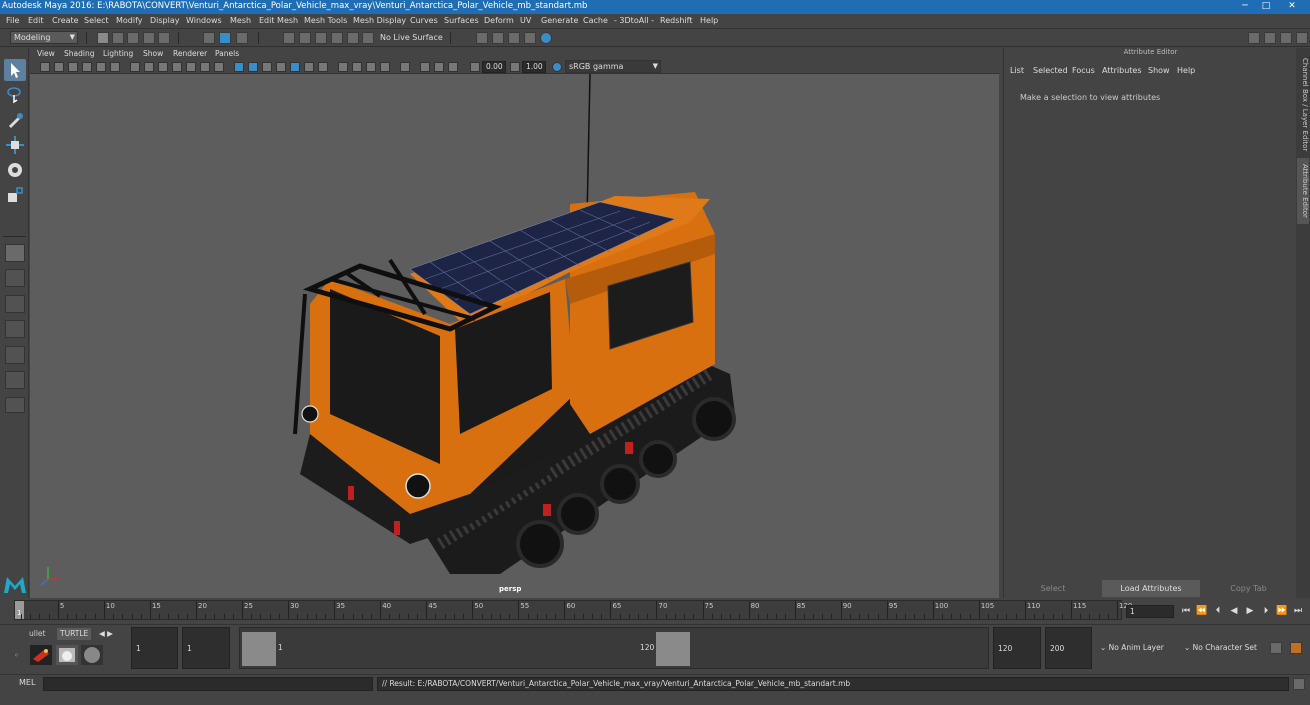  I want to click on single-perspective-layout-button, so click(15, 253).